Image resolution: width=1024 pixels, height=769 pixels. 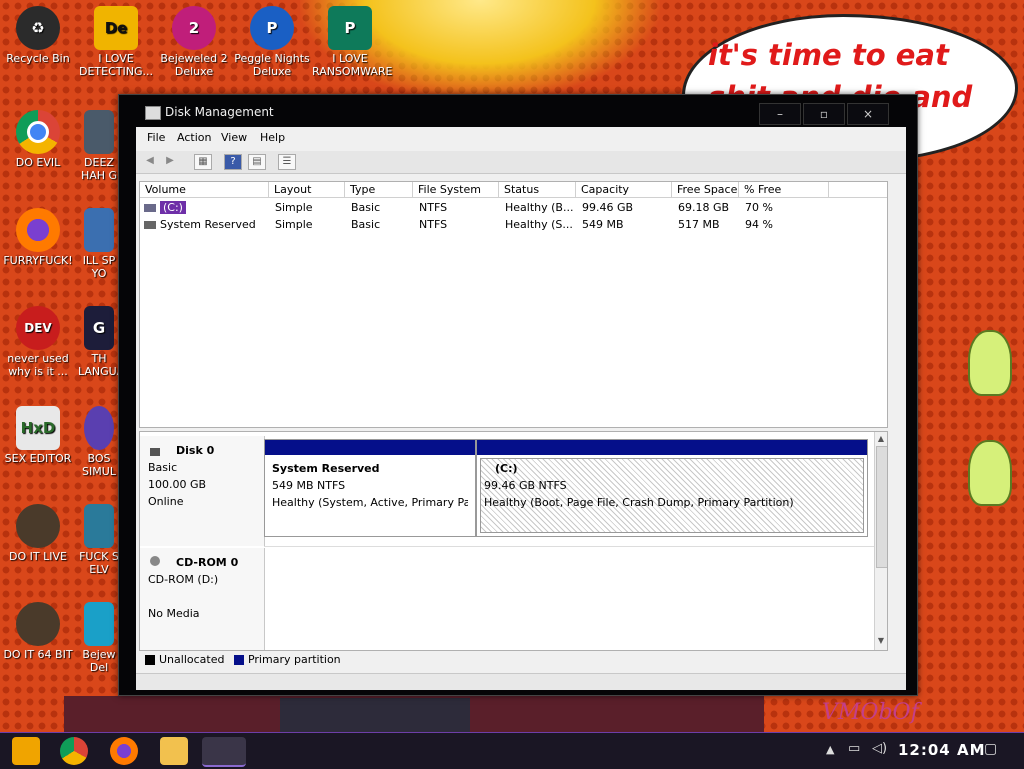 I want to click on menu-bar: File Action View Help, so click(x=521, y=138).